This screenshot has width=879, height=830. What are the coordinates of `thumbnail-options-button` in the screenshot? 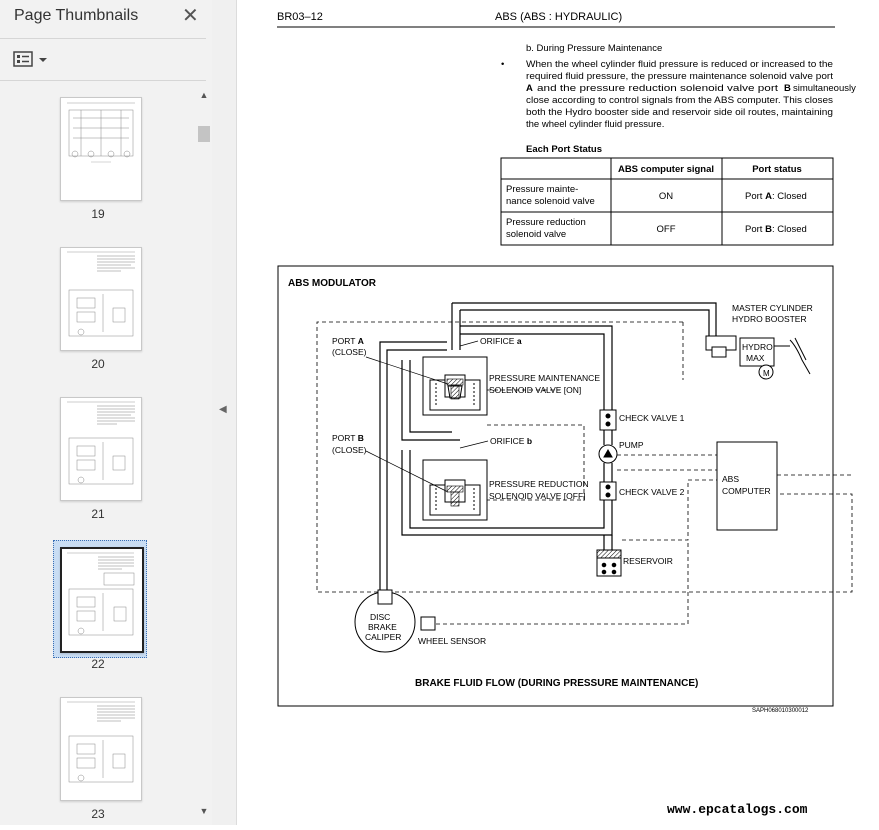 It's located at (33, 60).